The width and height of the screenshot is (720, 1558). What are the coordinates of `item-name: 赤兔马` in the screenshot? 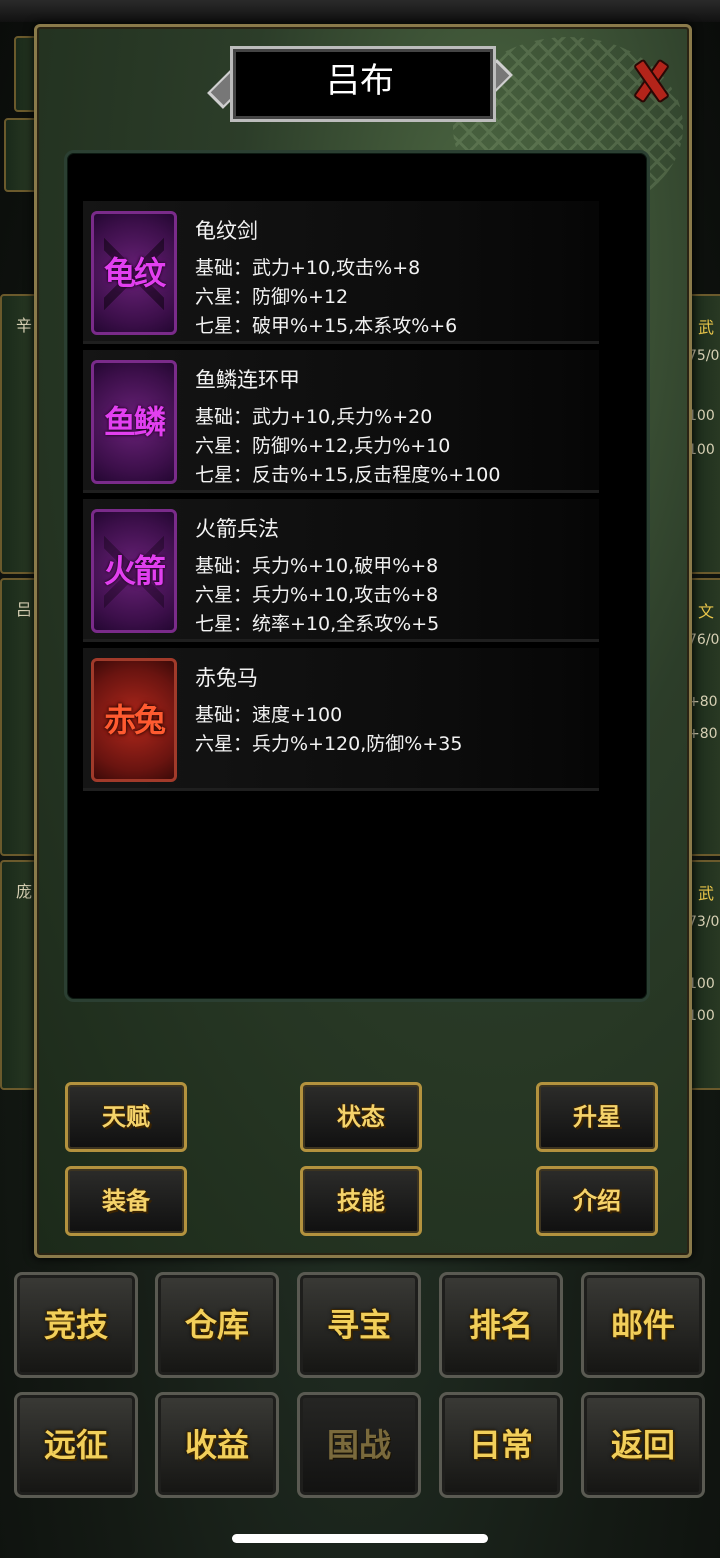 It's located at (226, 678).